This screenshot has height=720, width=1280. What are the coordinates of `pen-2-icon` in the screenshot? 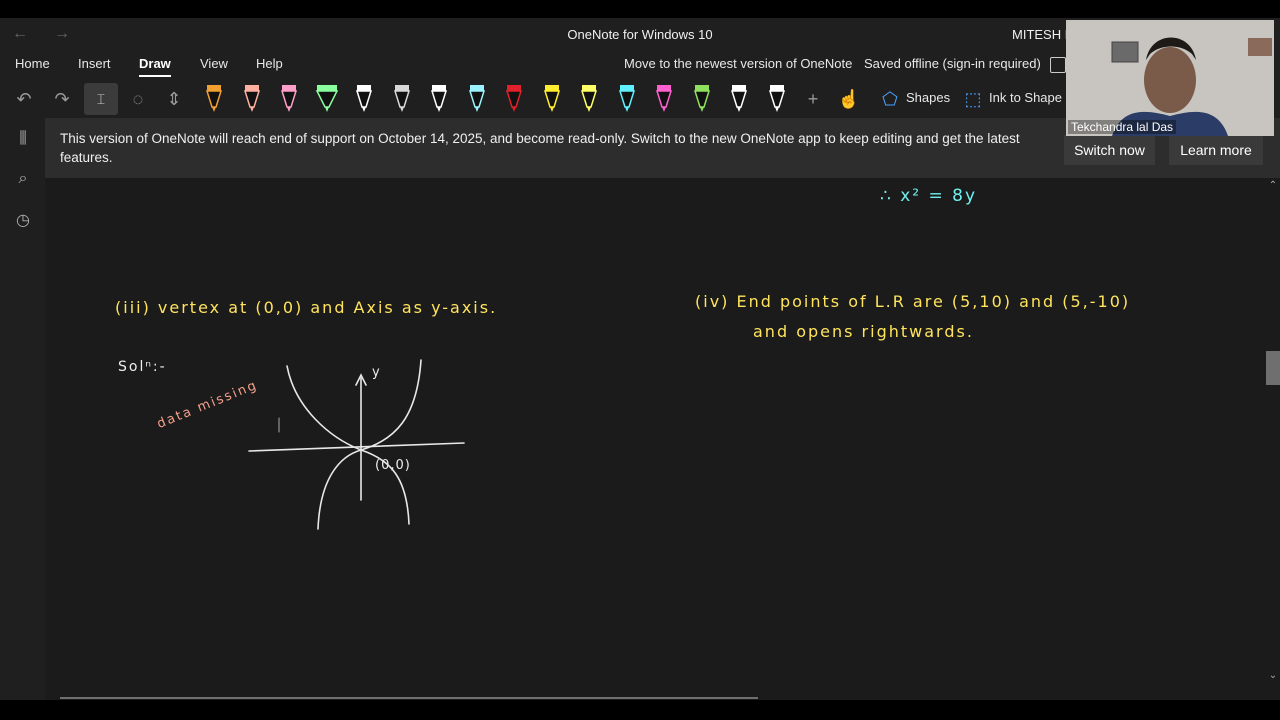 It's located at (252, 98).